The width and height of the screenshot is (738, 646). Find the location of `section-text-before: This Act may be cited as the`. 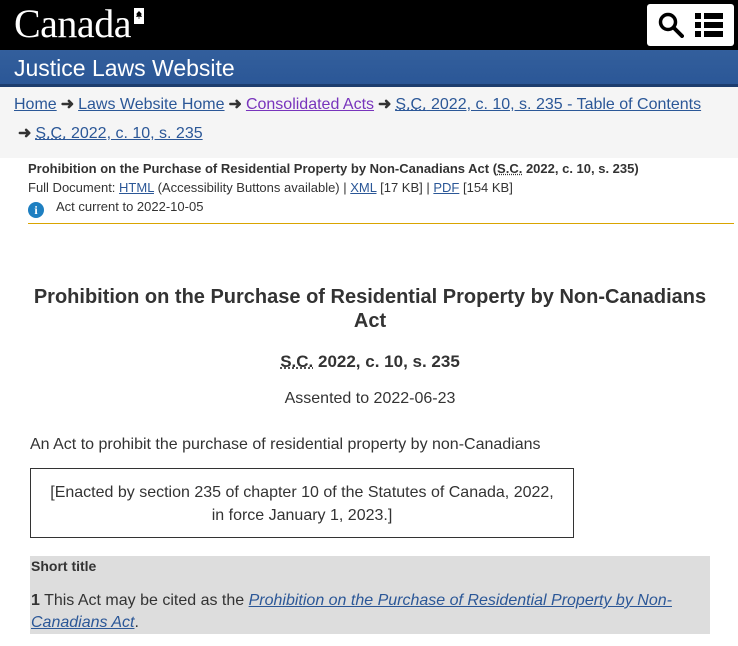

section-text-before: This Act may be cited as the is located at coordinates (144, 600).